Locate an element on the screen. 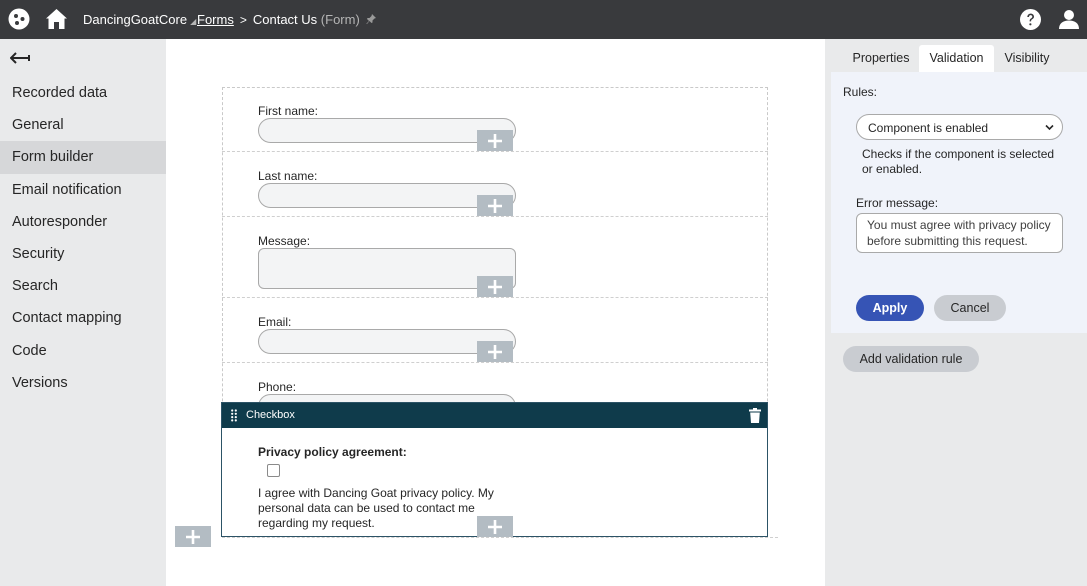 The image size is (1087, 586). add-section-button is located at coordinates (193, 536).